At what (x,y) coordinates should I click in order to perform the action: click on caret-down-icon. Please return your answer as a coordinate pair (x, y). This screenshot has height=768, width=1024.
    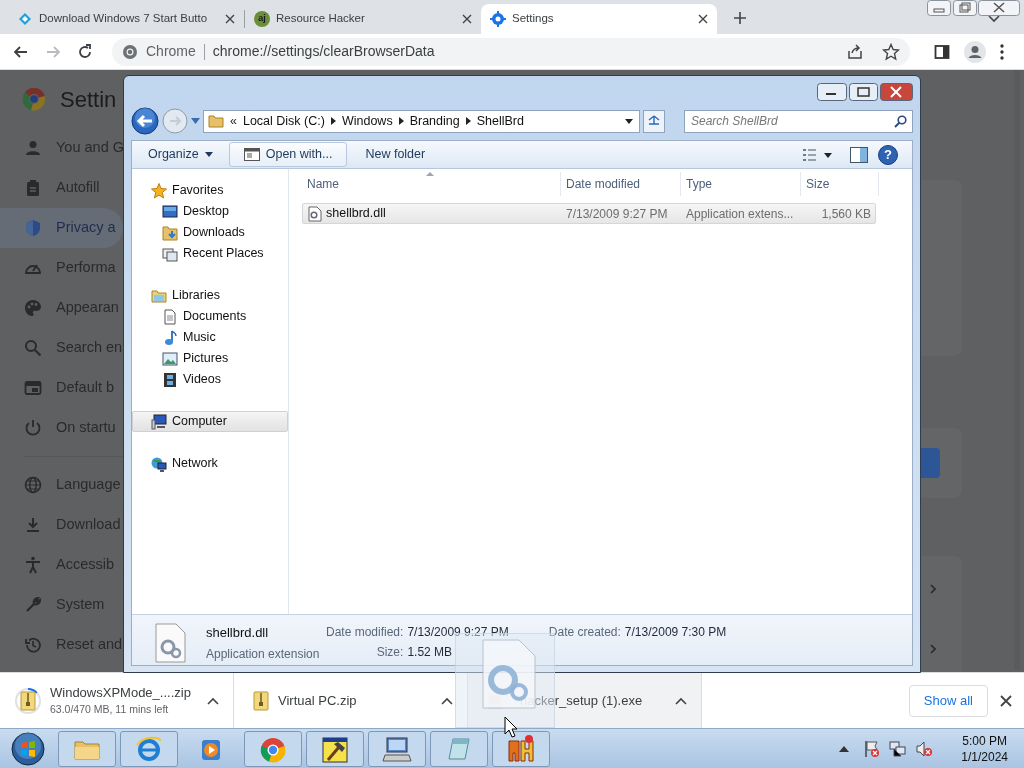
    Looking at the image, I should click on (208, 154).